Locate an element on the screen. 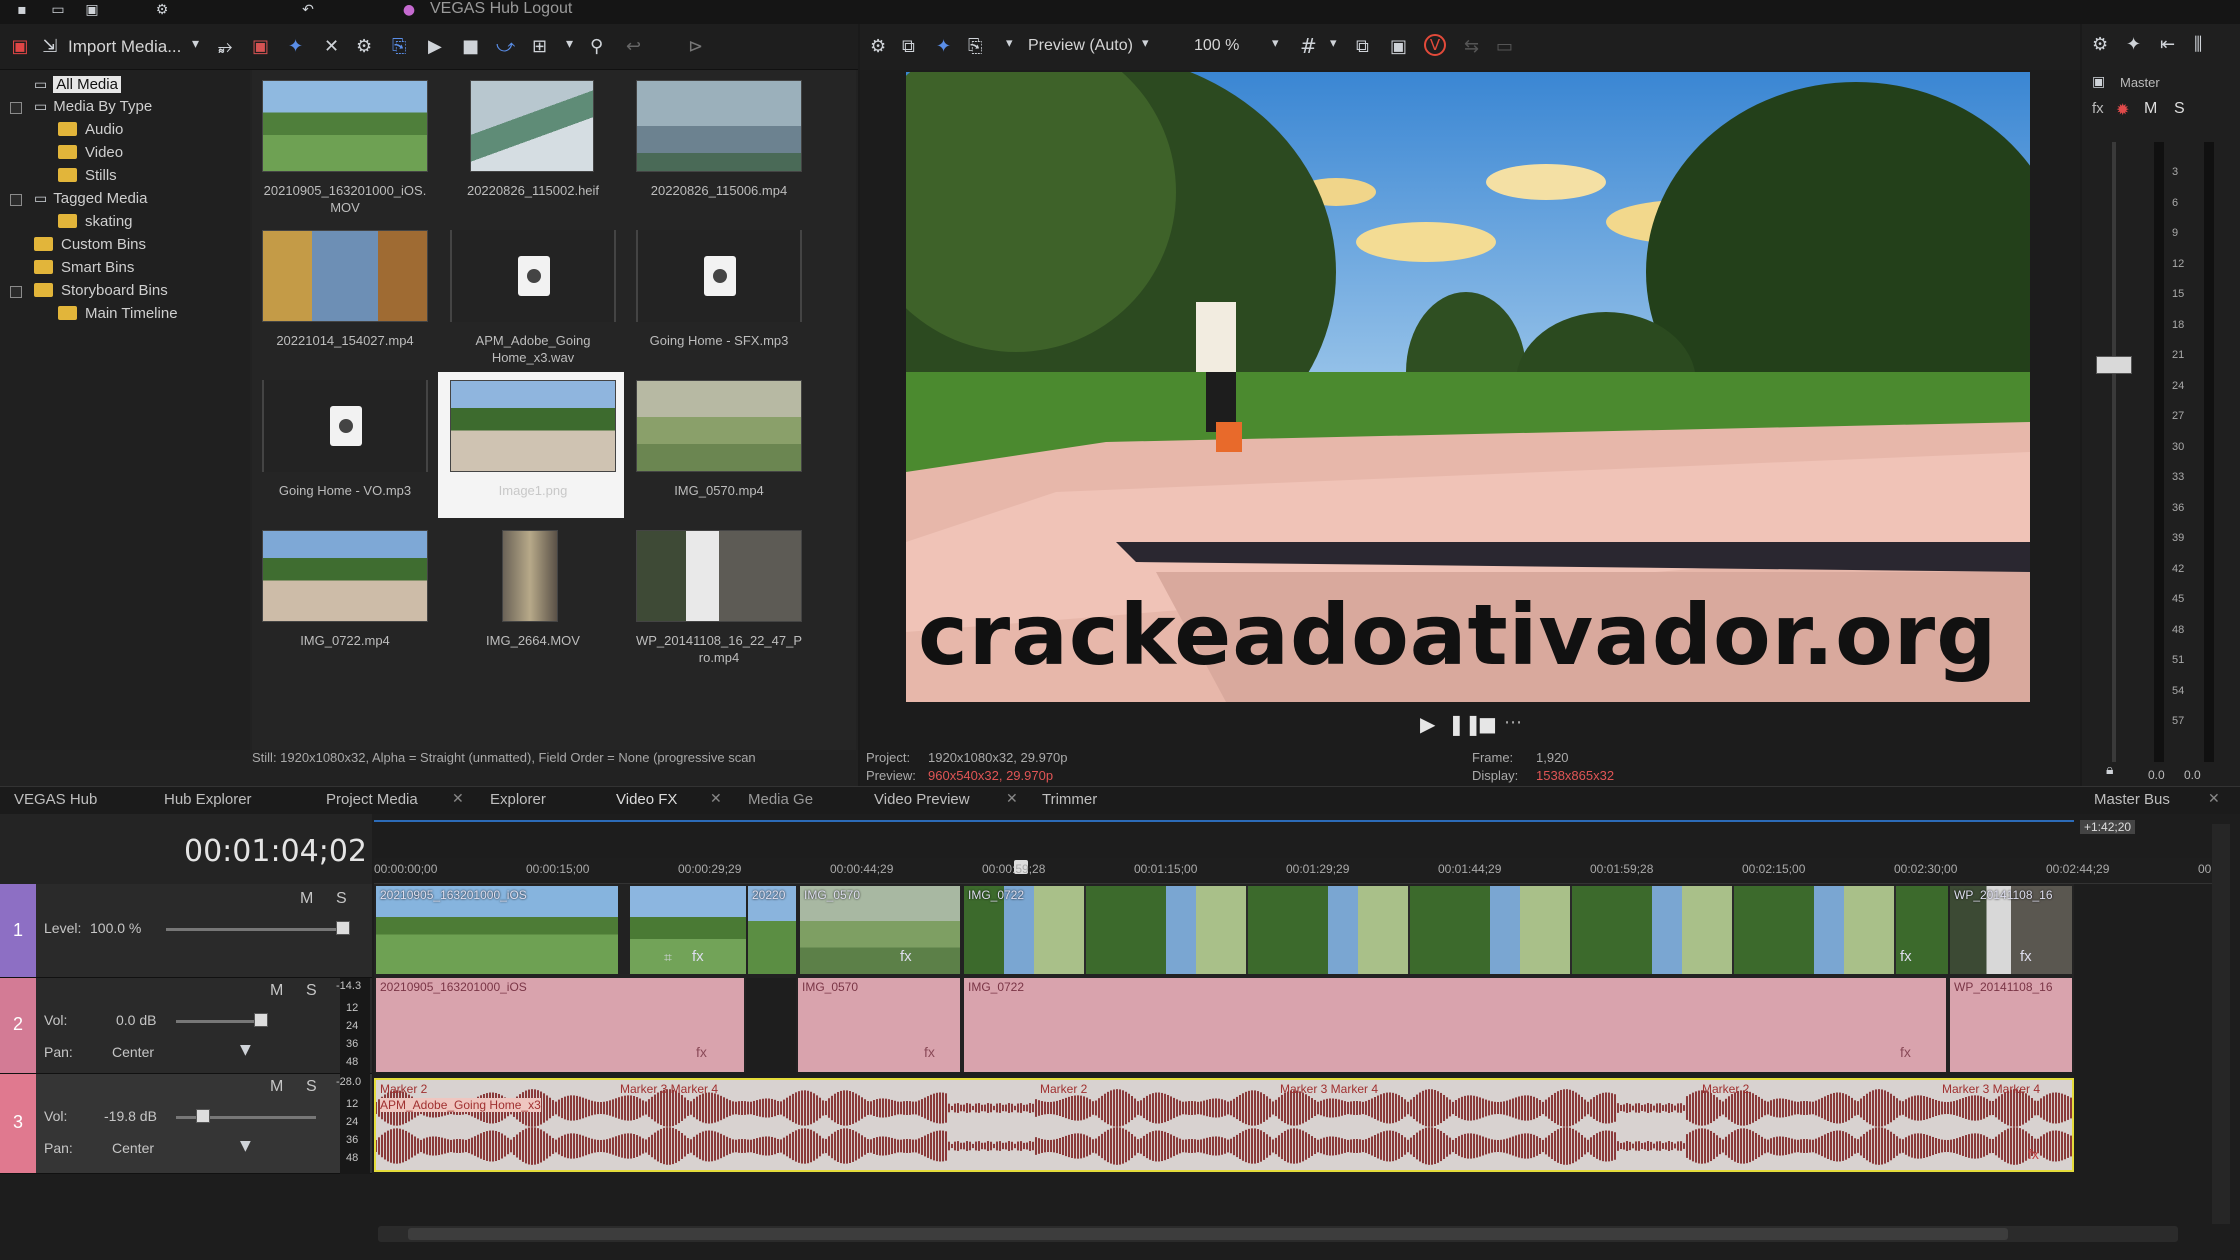  effects-icon: ✦ is located at coordinates (295, 46).